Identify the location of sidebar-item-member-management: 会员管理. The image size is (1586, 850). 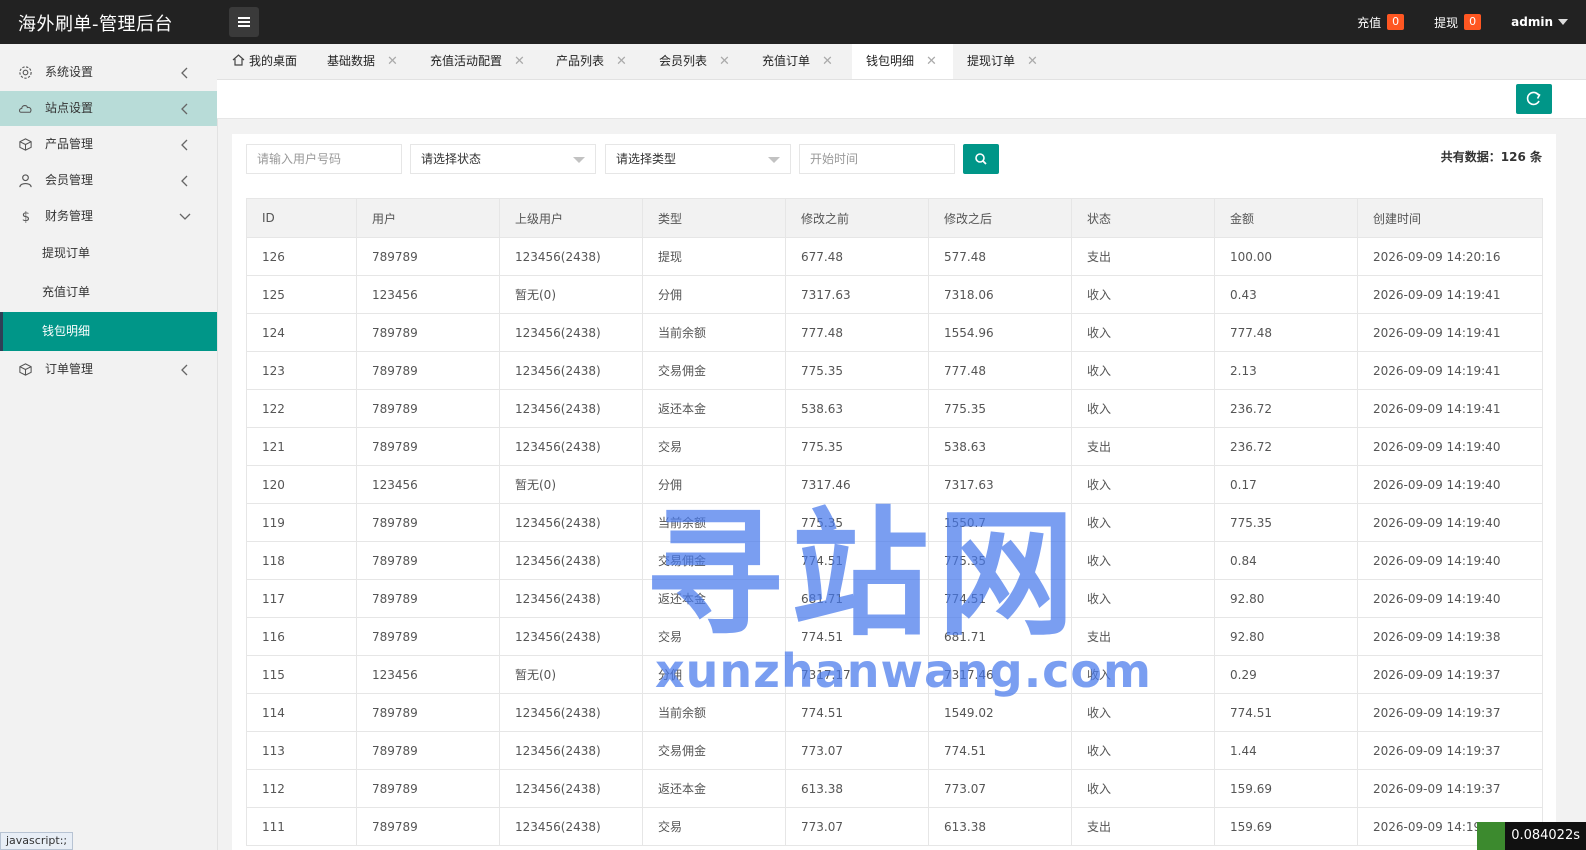
(108, 180).